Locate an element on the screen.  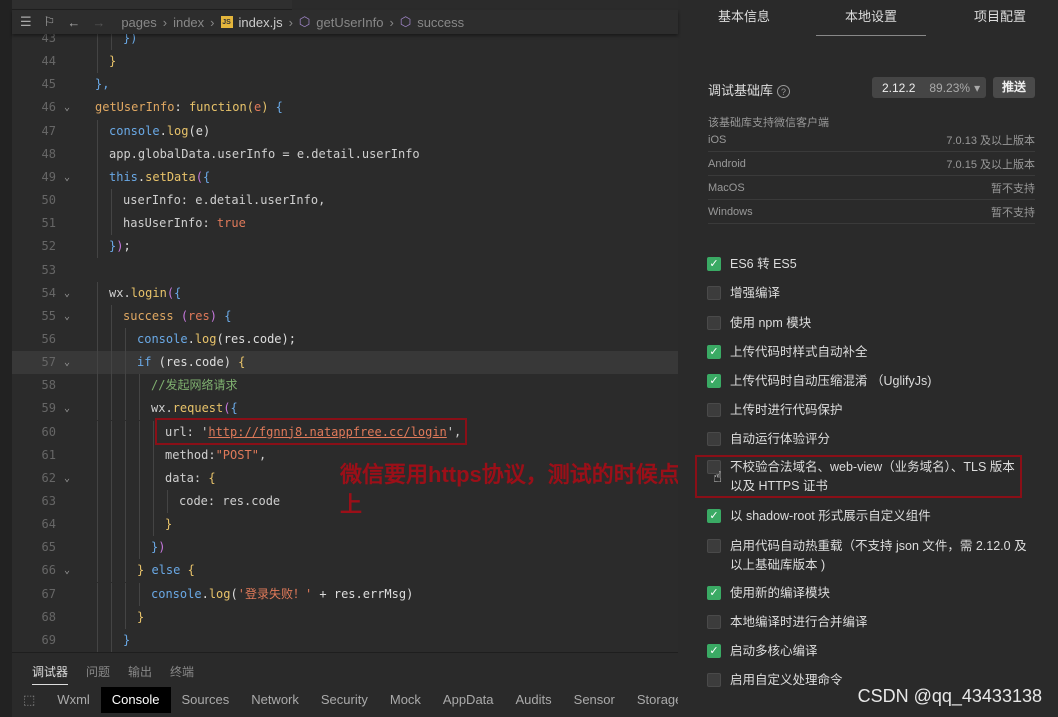
code-line: 59 ⌄ wx.request({ is located at coordinates (345, 409).